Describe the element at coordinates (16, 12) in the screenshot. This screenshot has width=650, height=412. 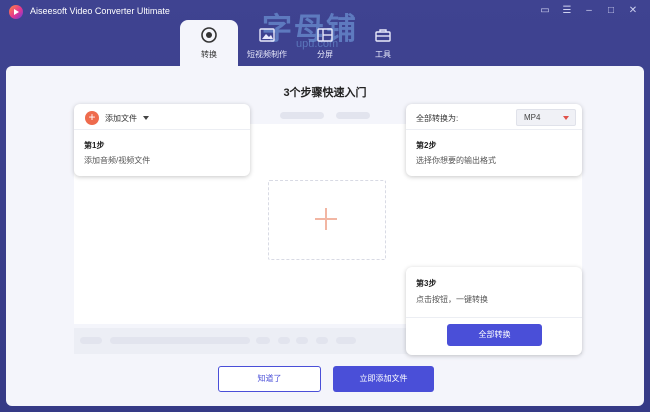
I see `app-logo-icon` at that location.